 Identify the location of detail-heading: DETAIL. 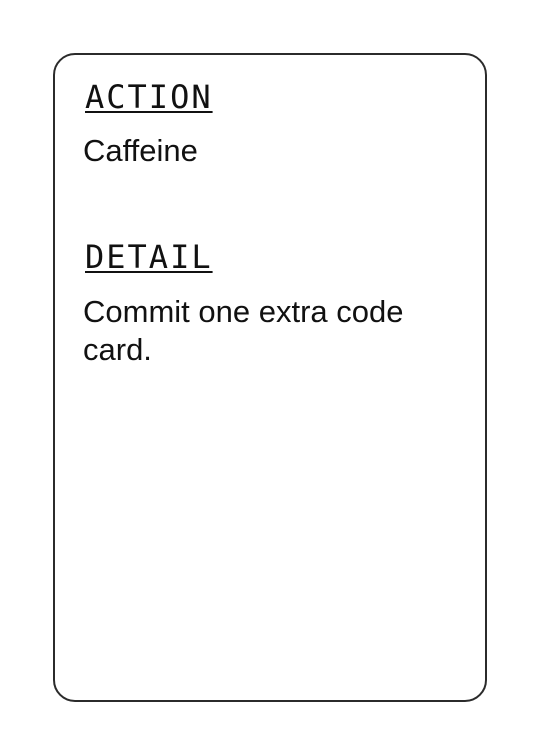
(149, 257).